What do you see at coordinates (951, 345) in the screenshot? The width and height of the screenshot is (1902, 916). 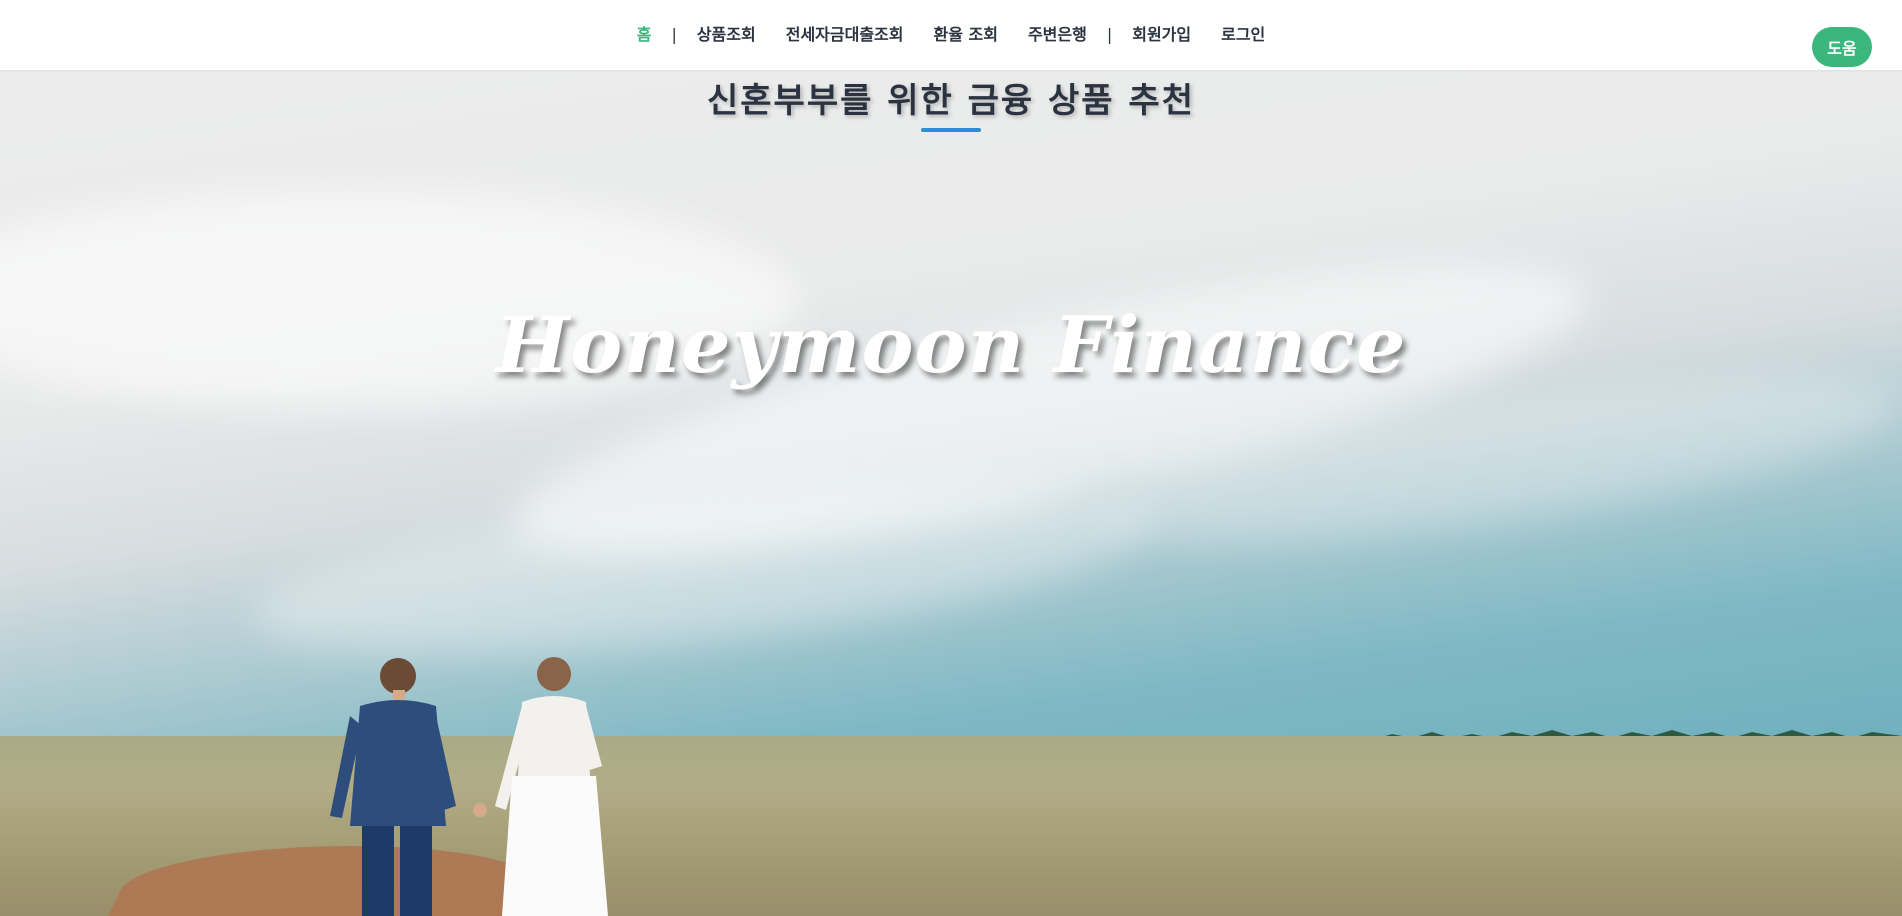 I see `brand-title: Honeymoon Finance` at bounding box center [951, 345].